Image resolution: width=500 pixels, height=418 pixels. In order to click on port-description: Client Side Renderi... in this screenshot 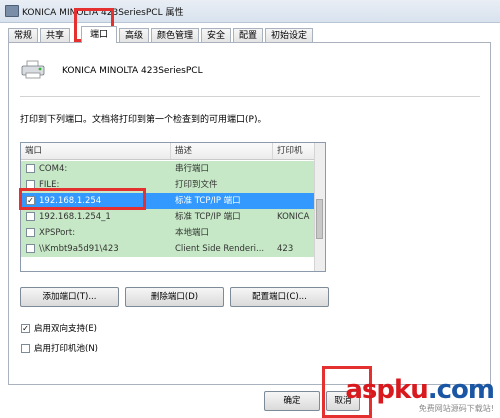, I will do `click(220, 249)`.